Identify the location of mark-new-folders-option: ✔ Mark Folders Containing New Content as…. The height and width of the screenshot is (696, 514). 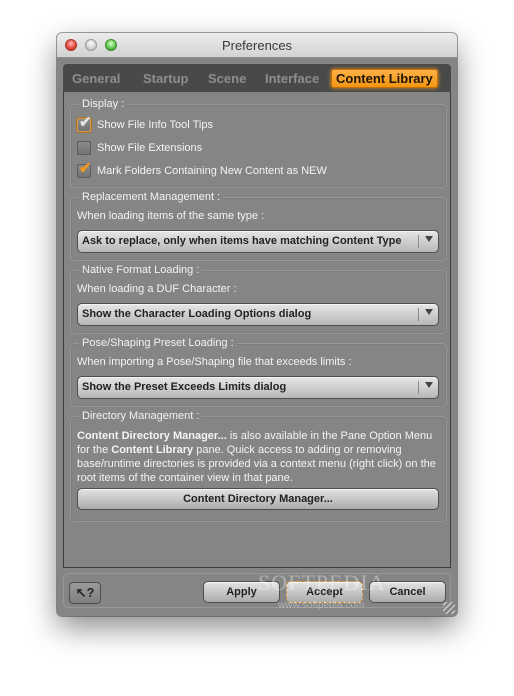
(202, 169).